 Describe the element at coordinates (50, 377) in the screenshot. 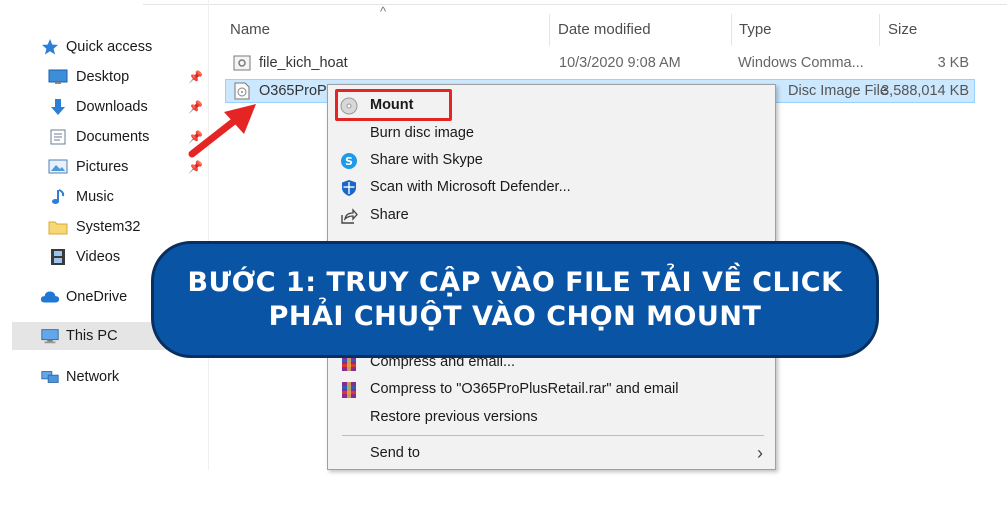

I see `network-icon` at that location.